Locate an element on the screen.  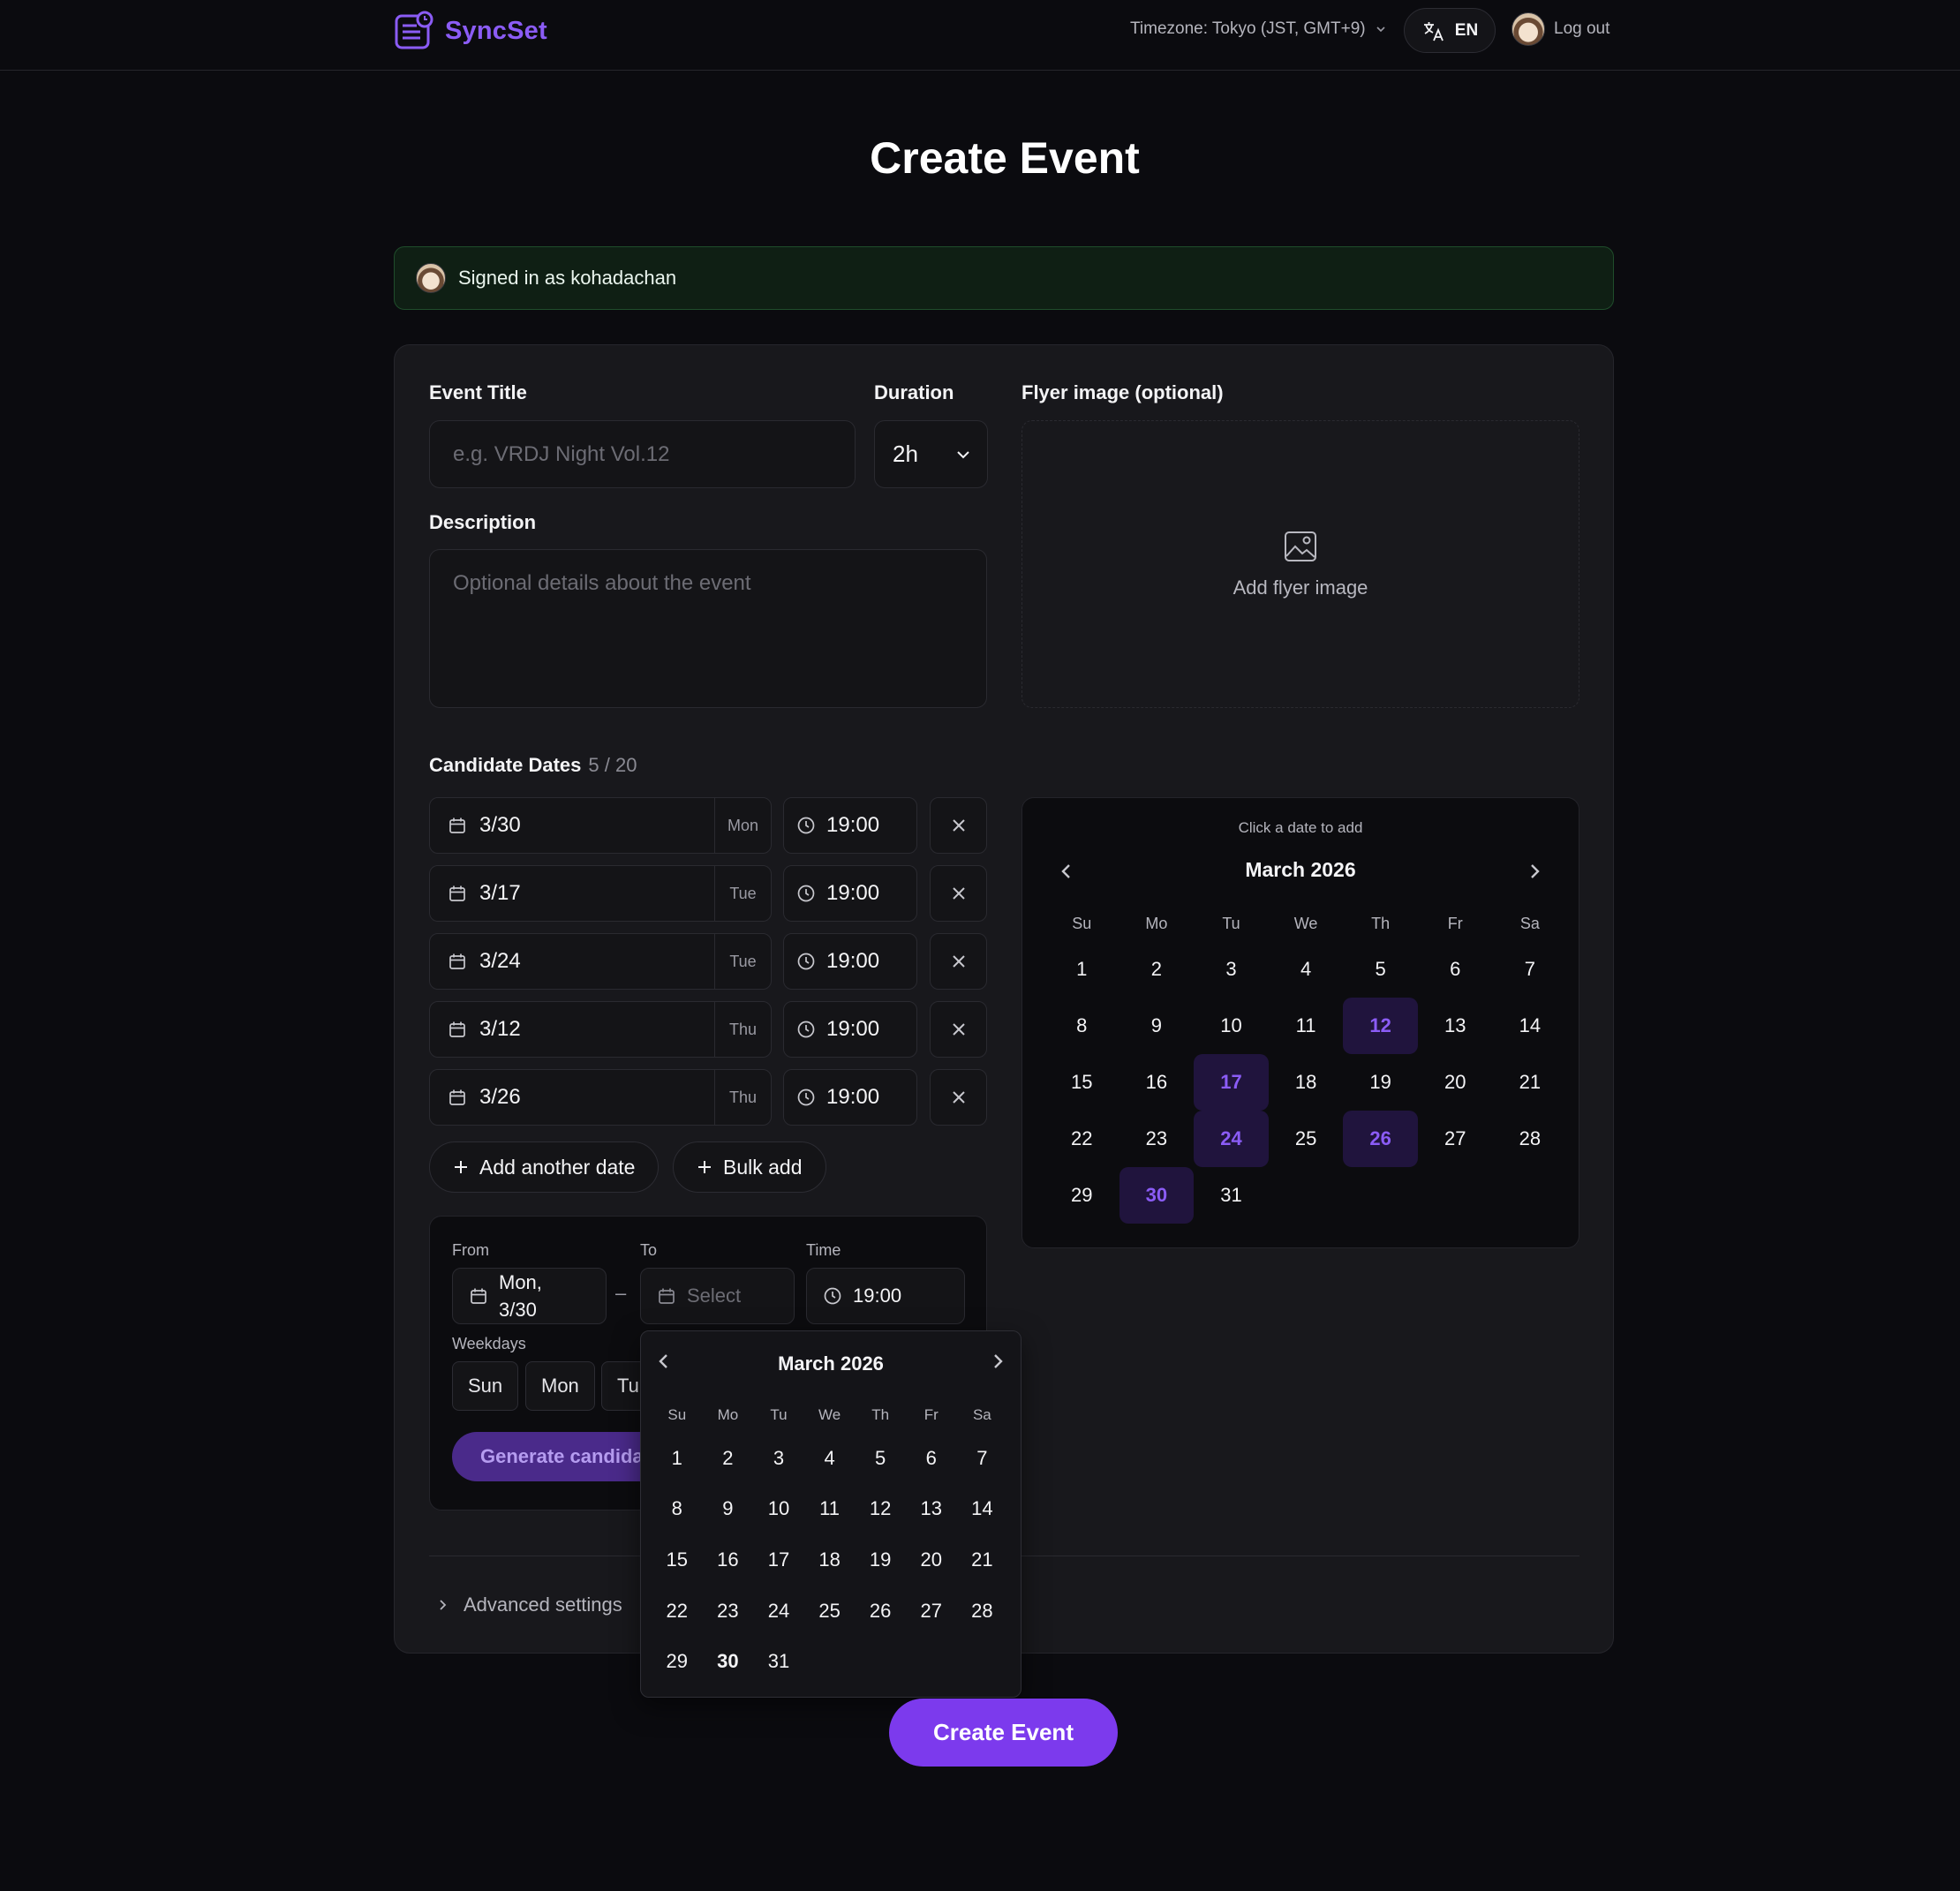
weekday-mon: Mon is located at coordinates (560, 1386).